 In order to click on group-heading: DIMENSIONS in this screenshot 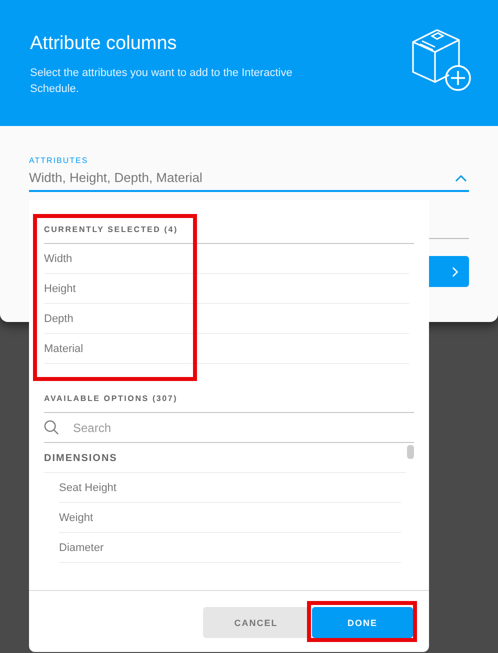, I will do `click(225, 458)`.